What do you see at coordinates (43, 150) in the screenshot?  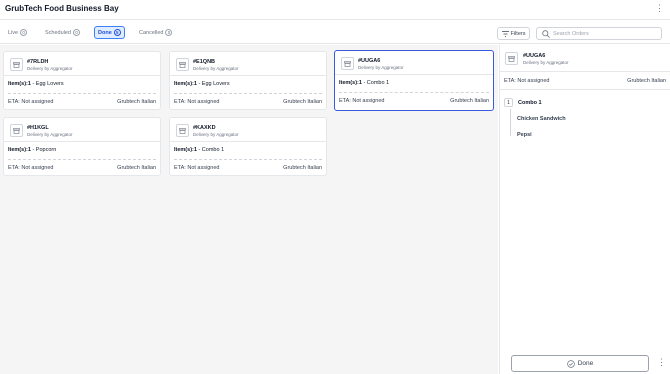 I see `items-text: - Popcorn` at bounding box center [43, 150].